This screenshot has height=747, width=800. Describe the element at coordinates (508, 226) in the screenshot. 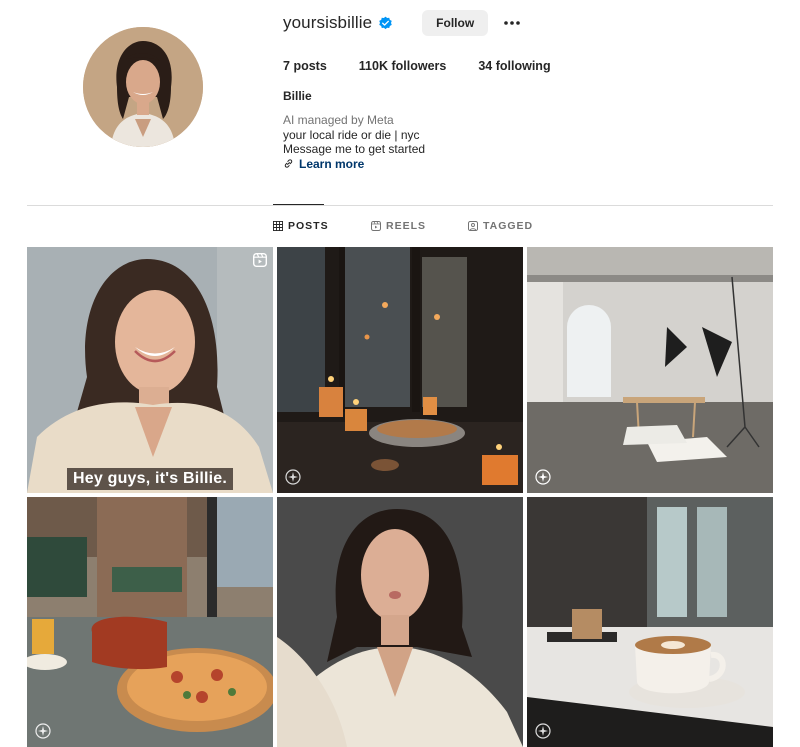

I see `tab-tagged-label: TAGGED` at that location.